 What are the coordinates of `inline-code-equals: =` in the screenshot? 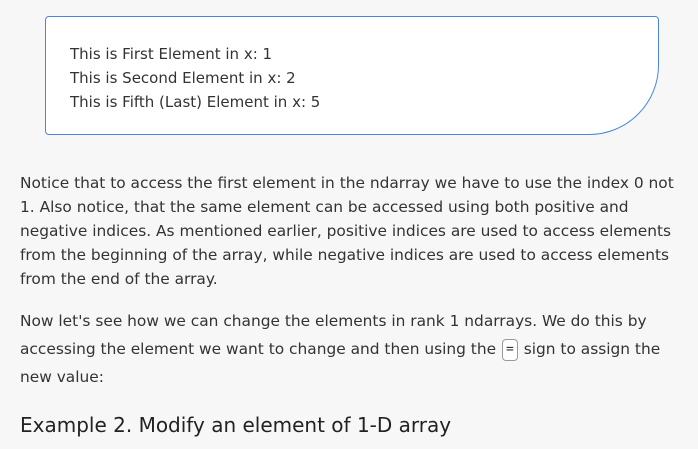 It's located at (509, 349).